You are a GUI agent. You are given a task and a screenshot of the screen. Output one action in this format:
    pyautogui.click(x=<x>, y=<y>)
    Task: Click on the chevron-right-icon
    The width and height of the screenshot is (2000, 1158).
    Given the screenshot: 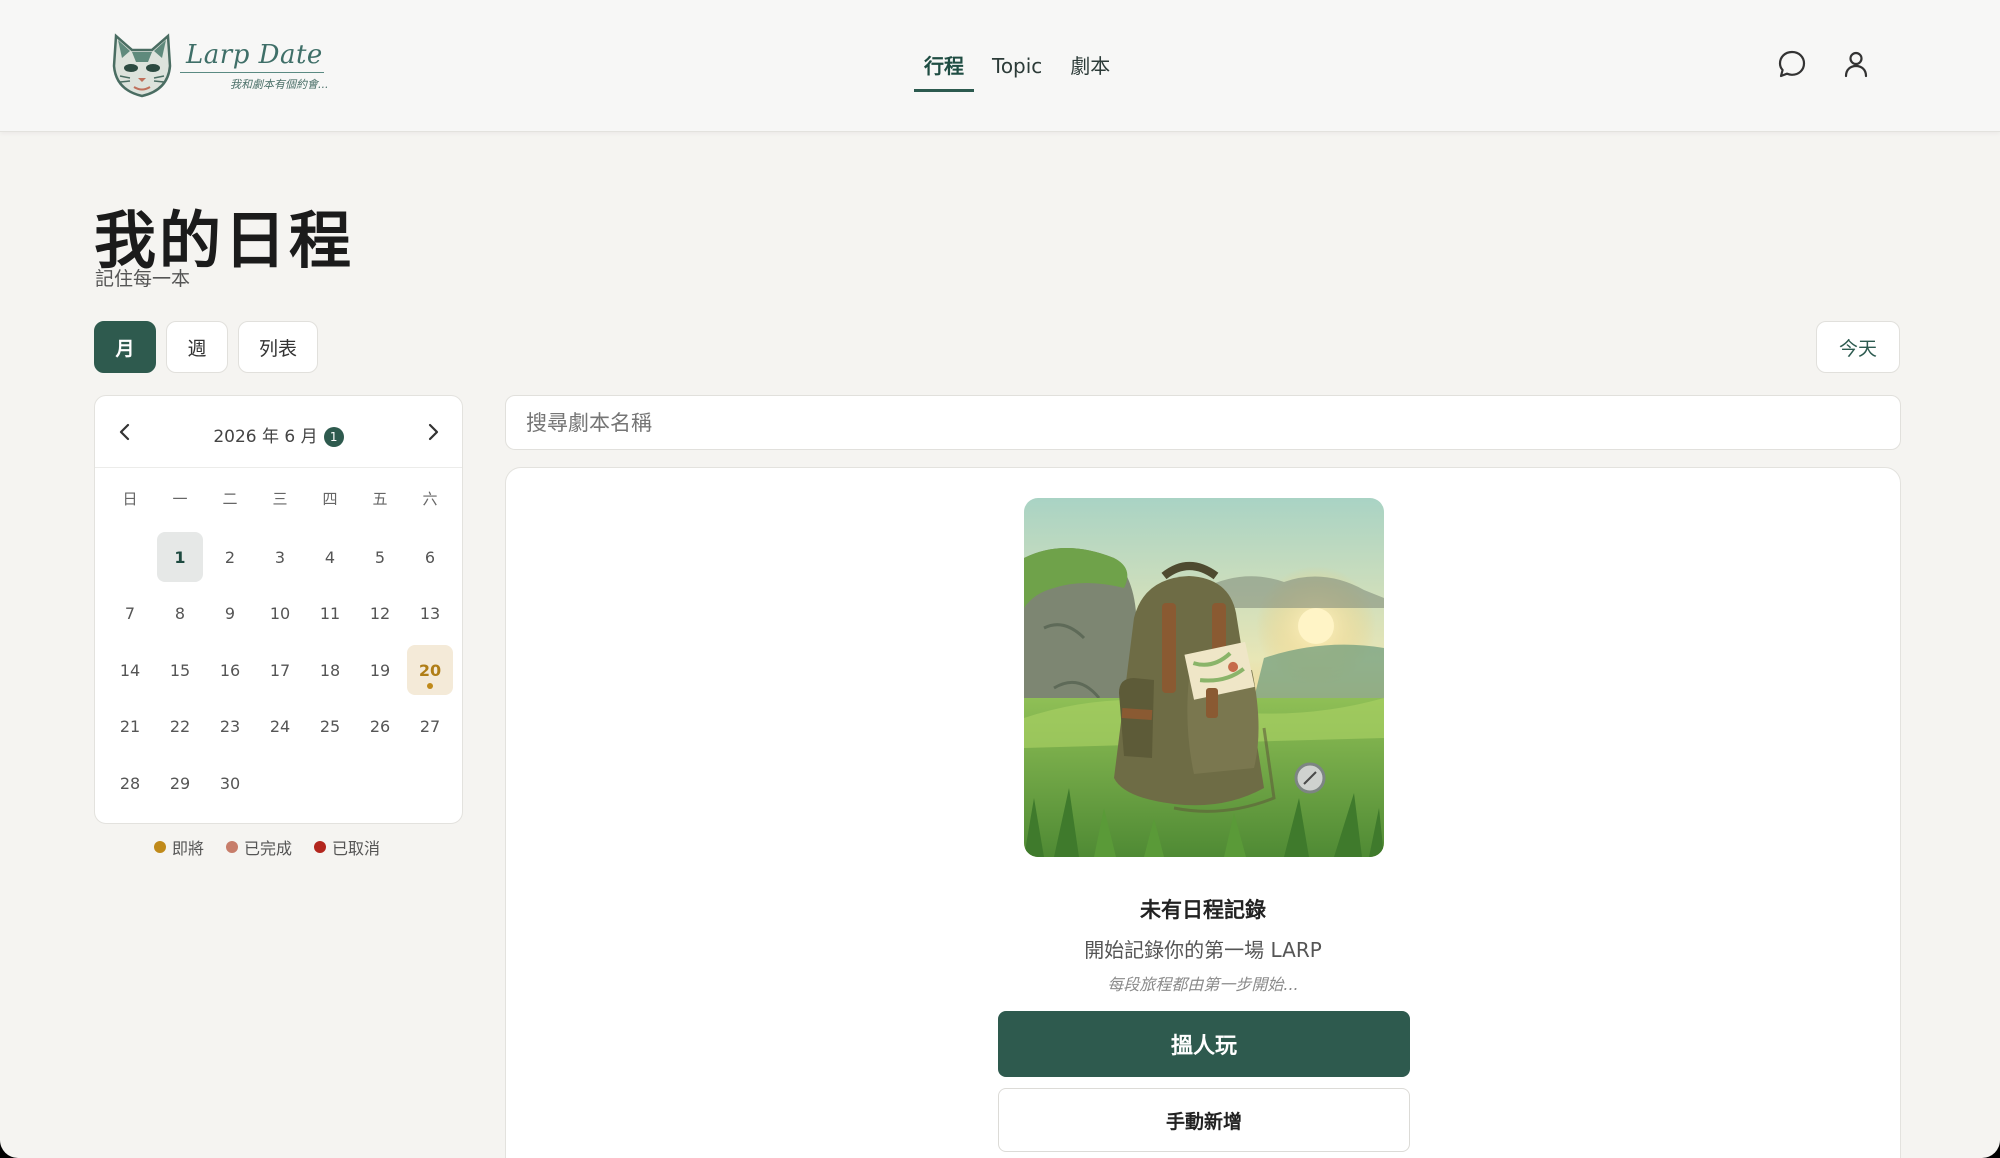 What is the action you would take?
    pyautogui.click(x=433, y=432)
    